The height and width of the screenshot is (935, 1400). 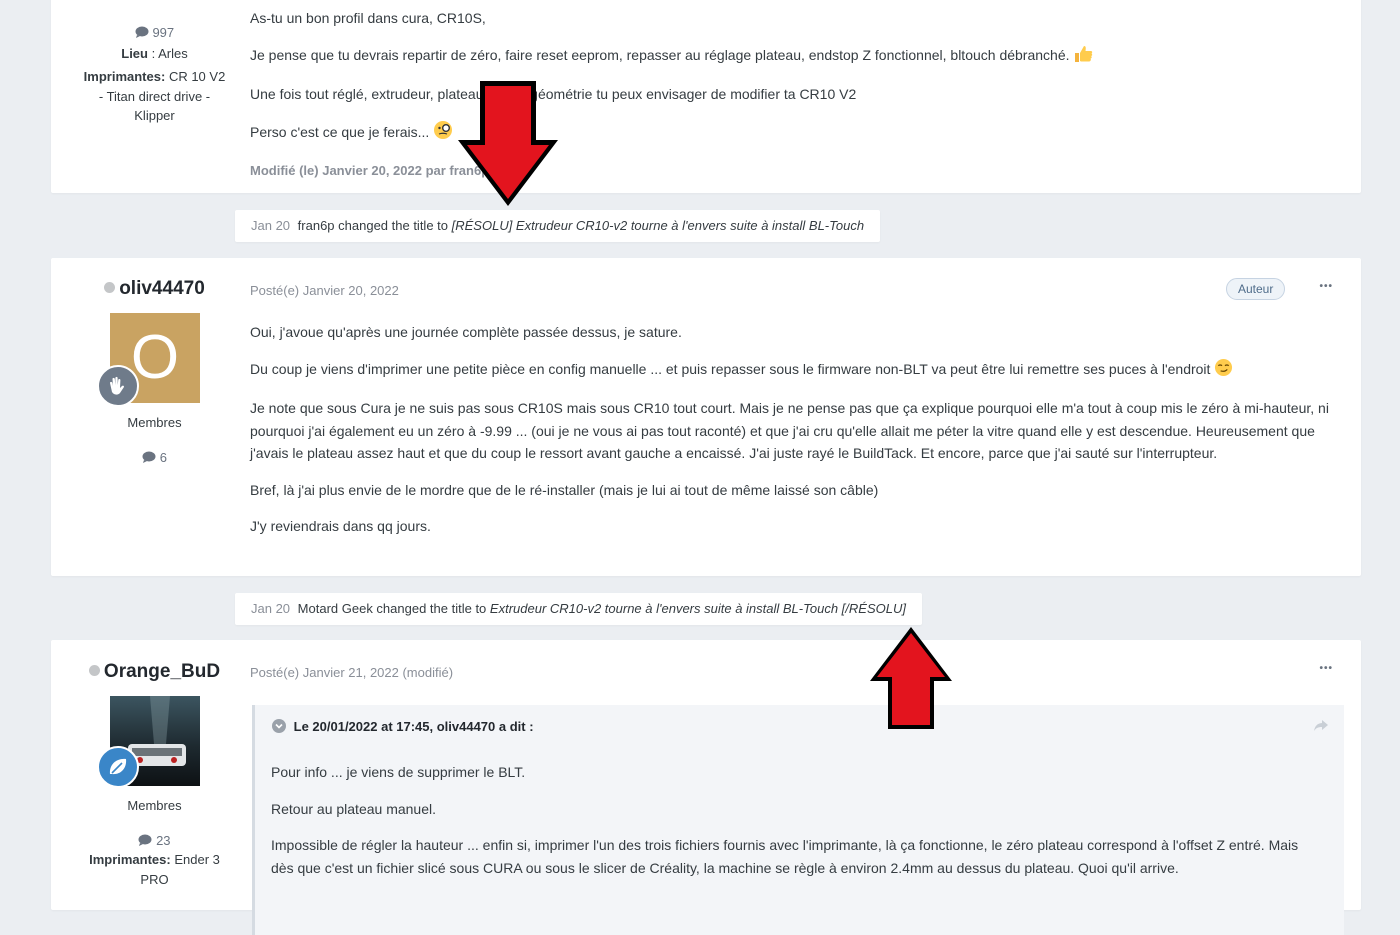 I want to click on hand-wave-icon, so click(x=118, y=392).